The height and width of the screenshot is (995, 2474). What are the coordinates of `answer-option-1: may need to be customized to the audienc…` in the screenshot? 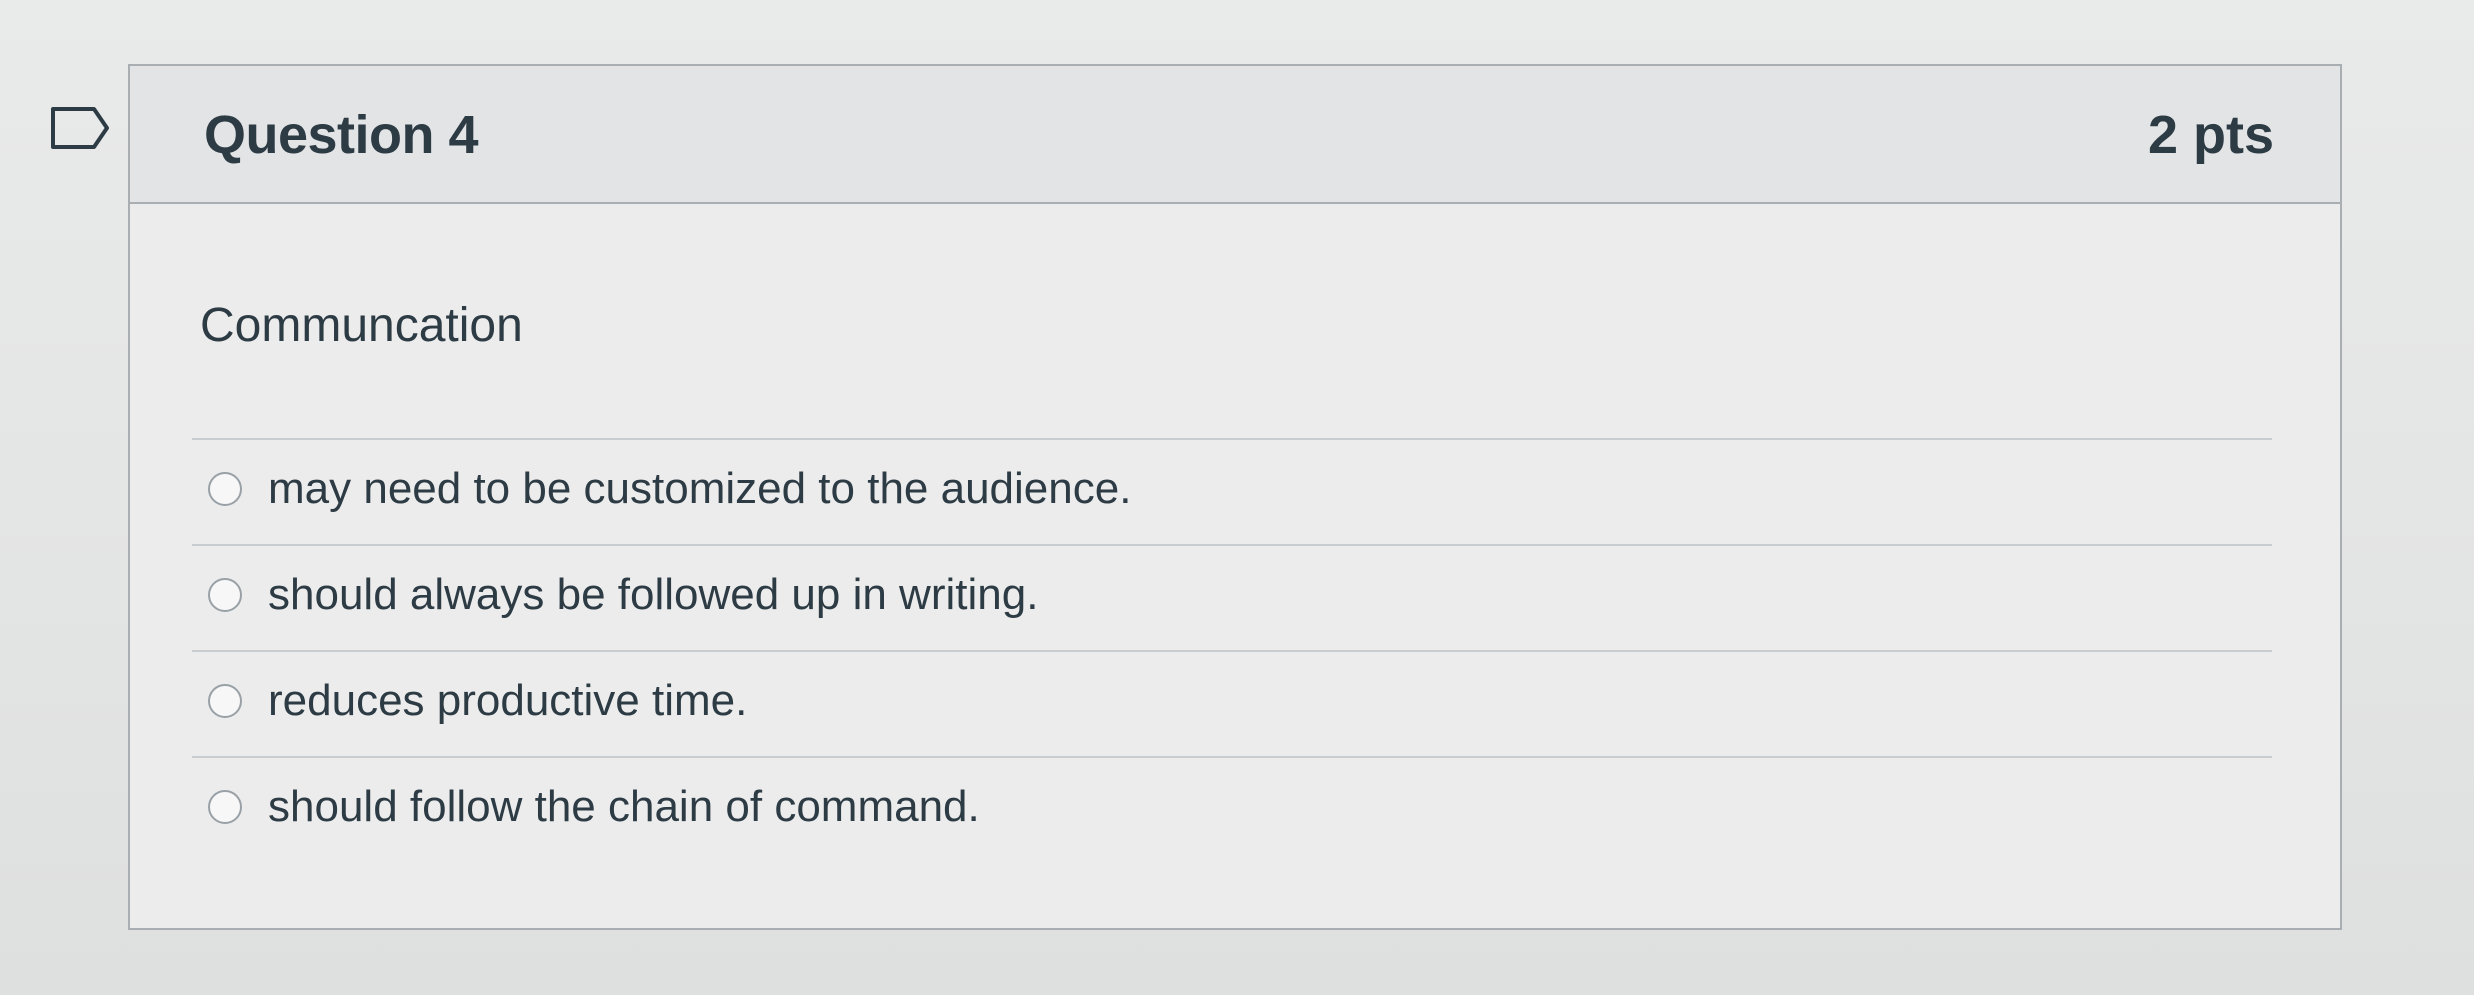 It's located at (1232, 491).